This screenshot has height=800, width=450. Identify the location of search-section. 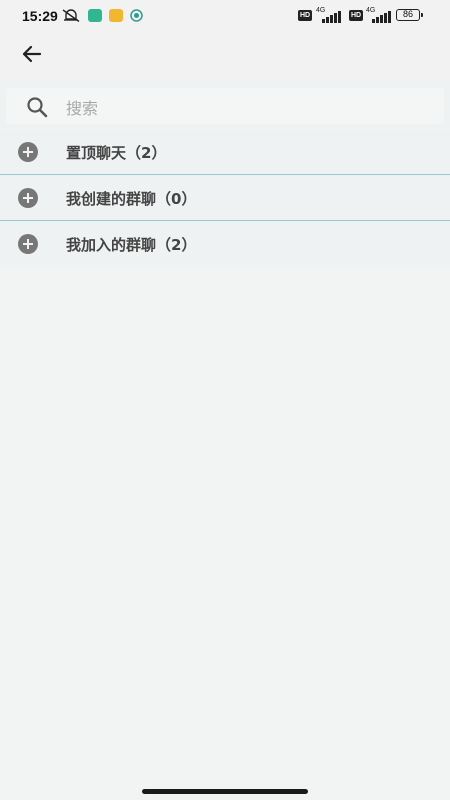
(225, 104).